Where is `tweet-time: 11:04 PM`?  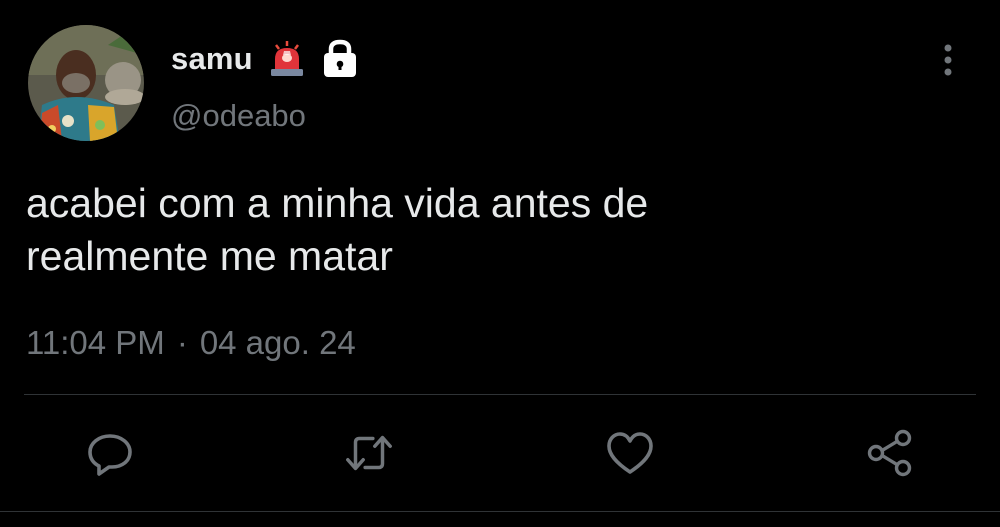
tweet-time: 11:04 PM is located at coordinates (95, 342).